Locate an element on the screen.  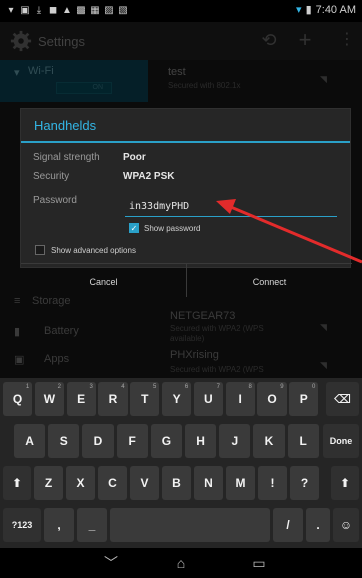
key-s: S is located at coordinates (64, 441).